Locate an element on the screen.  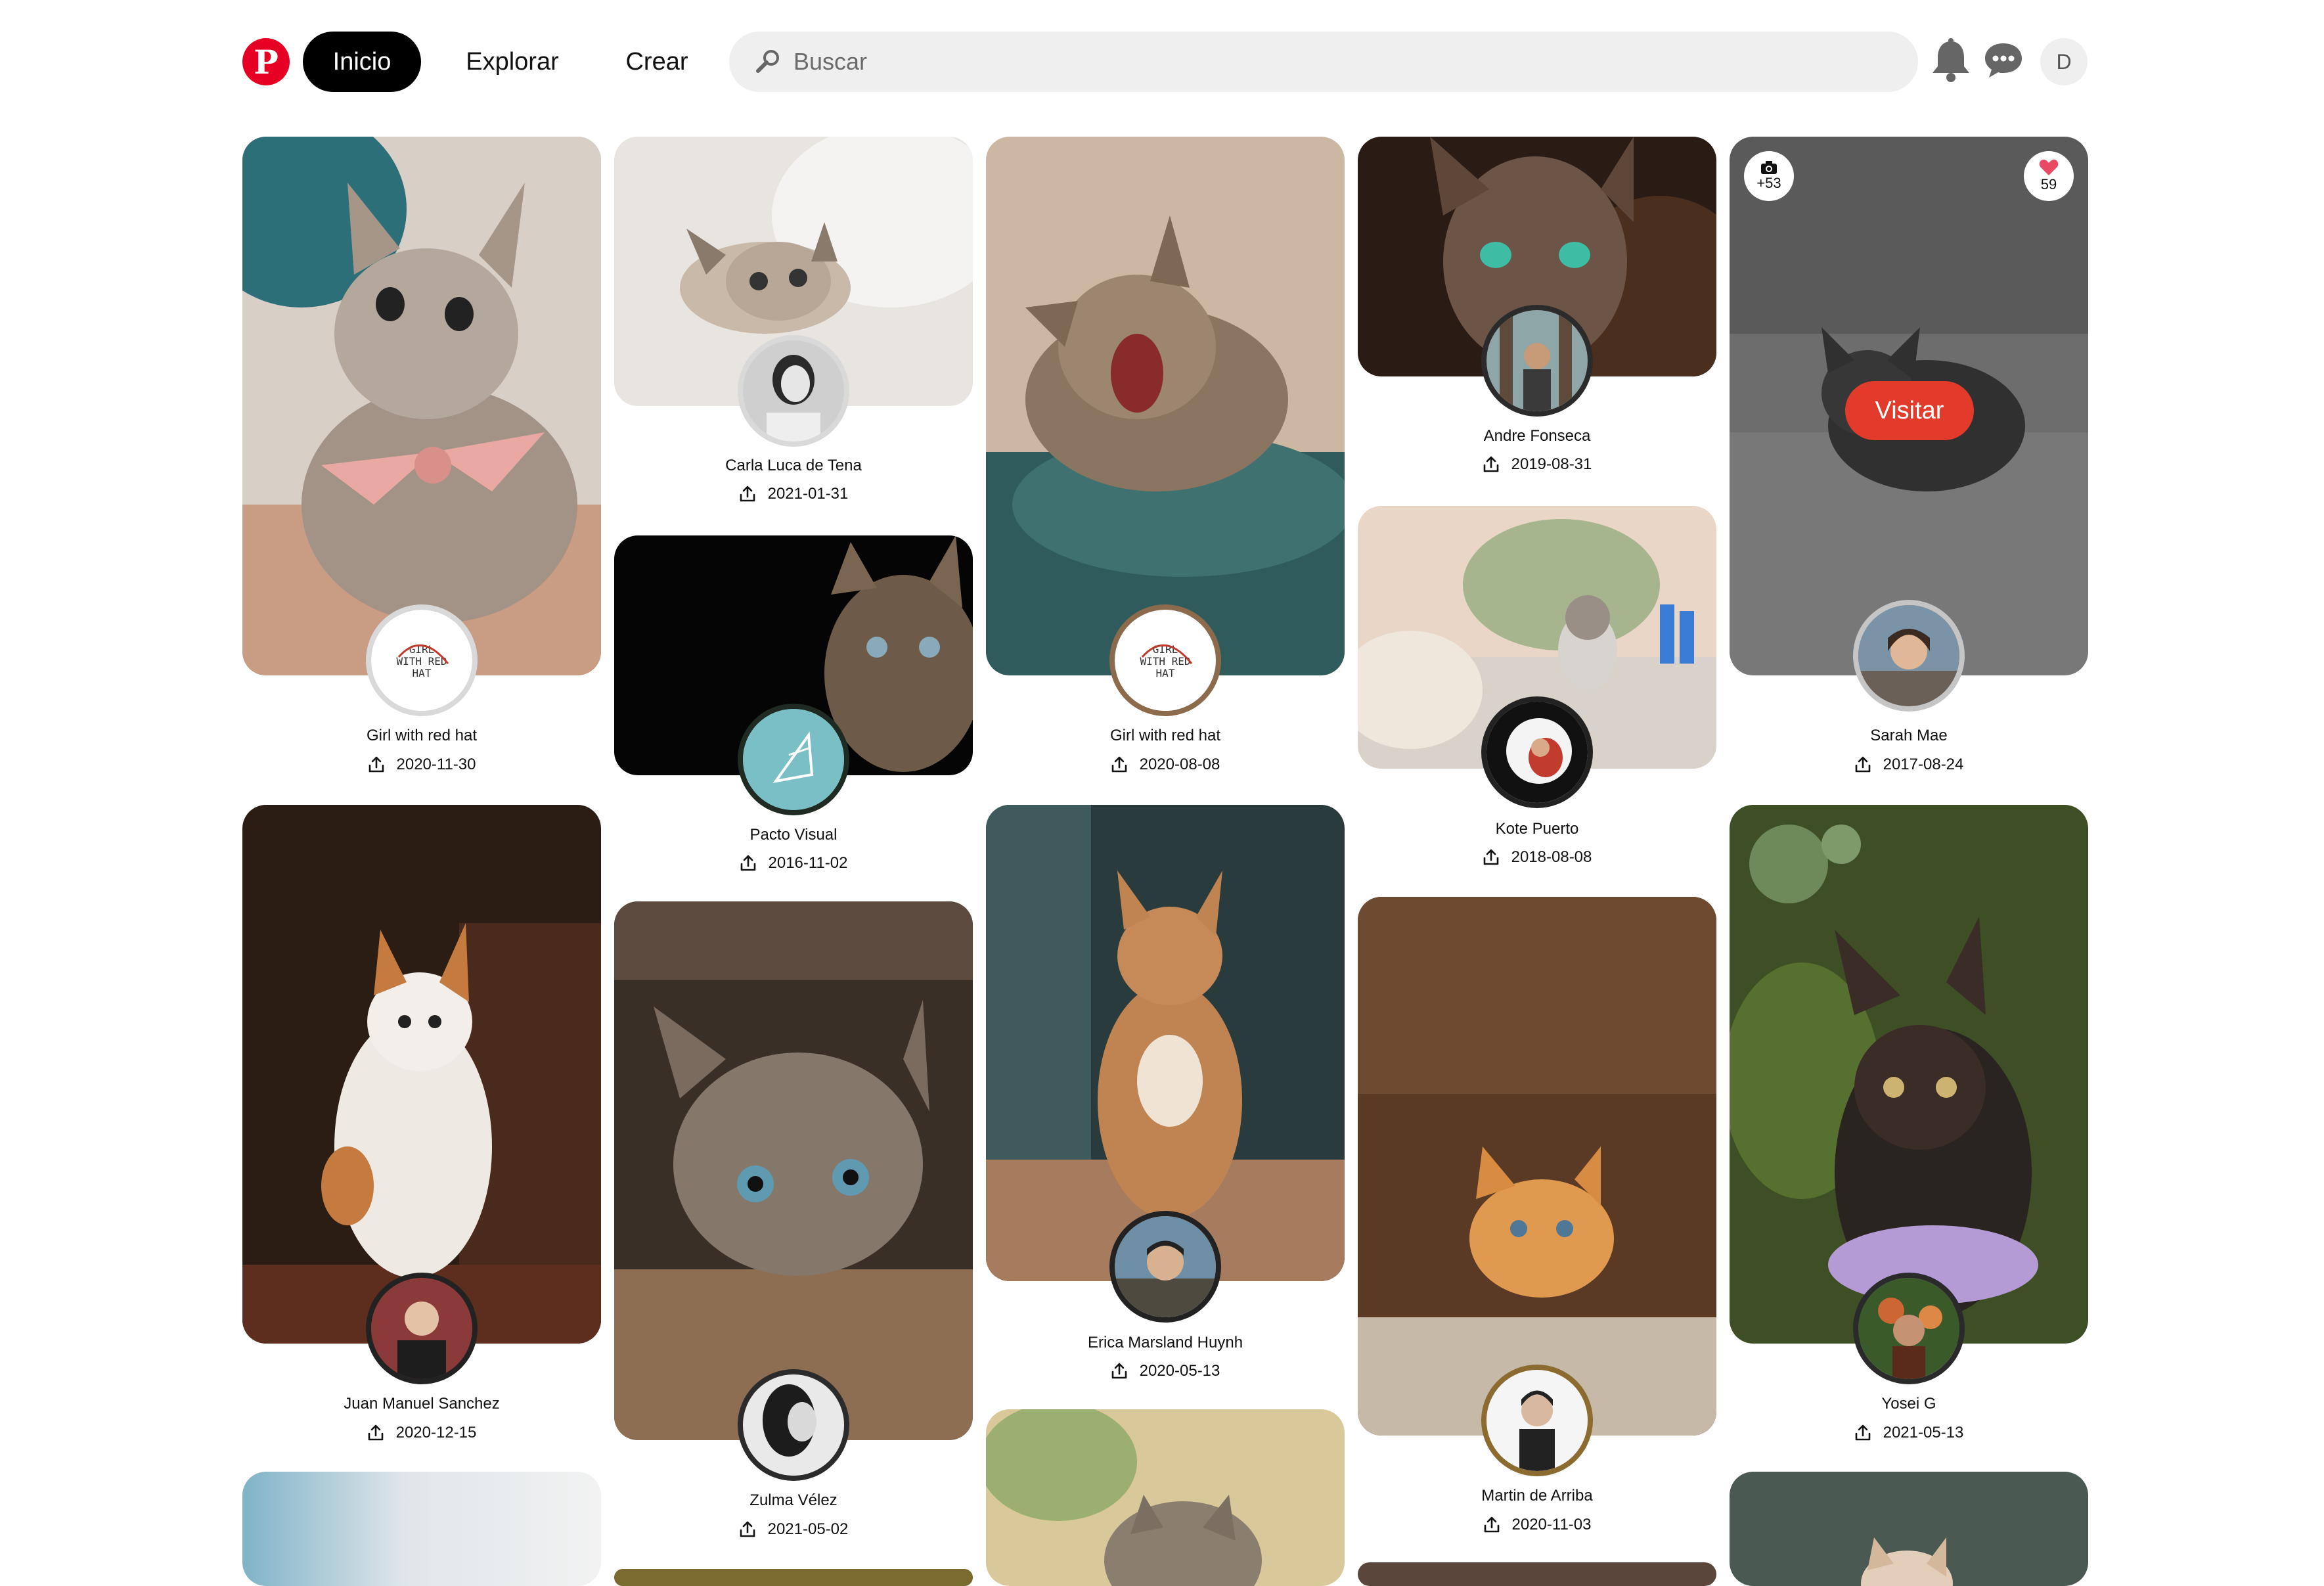
pin-date-row: 2020-11-30 is located at coordinates (422, 765).